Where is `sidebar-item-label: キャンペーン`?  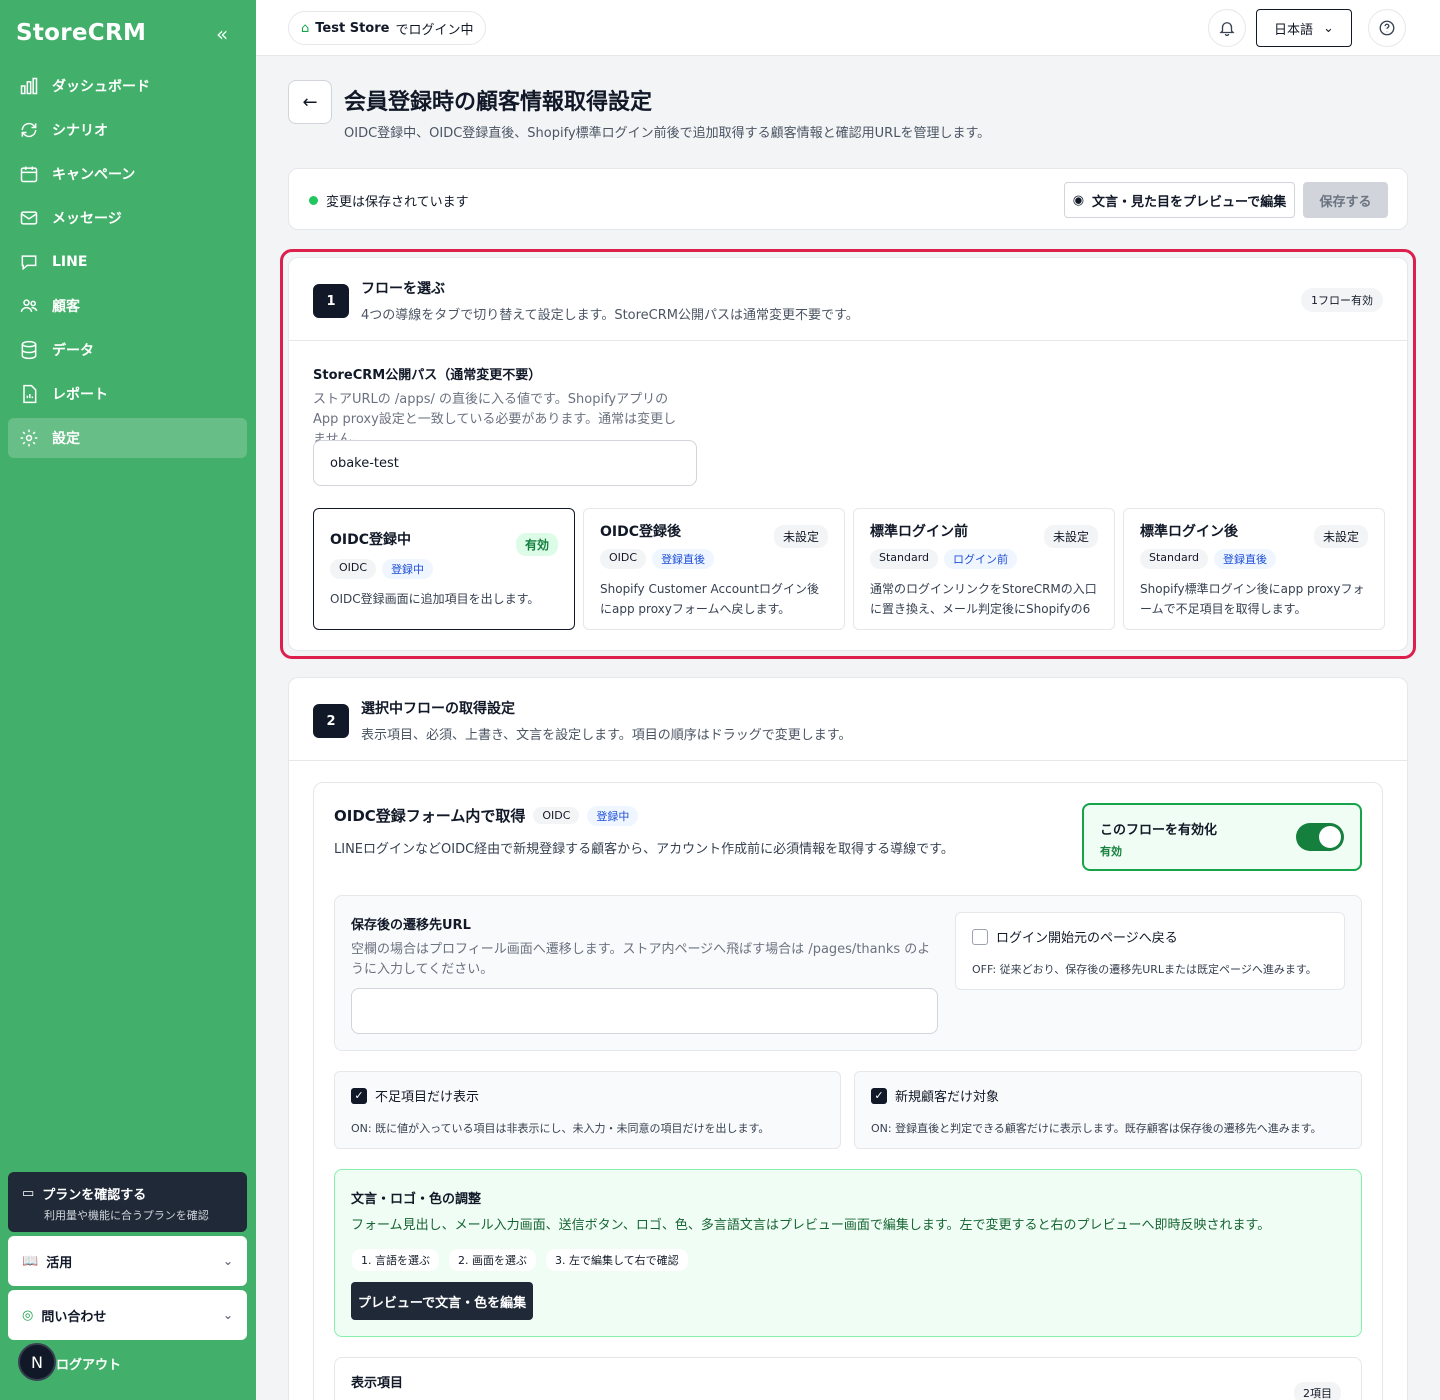
sidebar-item-label: キャンペーン is located at coordinates (94, 175).